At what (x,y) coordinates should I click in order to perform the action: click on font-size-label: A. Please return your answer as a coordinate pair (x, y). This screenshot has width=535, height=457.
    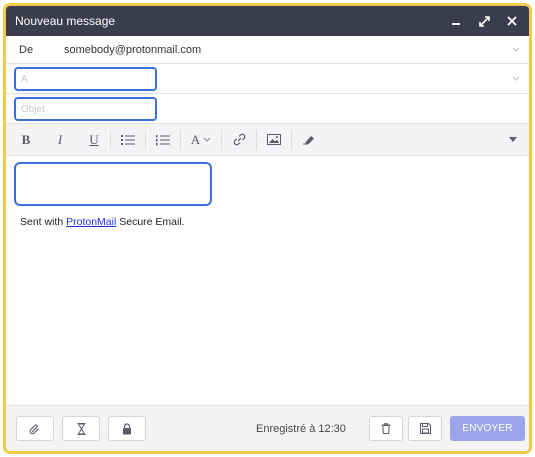
    Looking at the image, I should click on (195, 139).